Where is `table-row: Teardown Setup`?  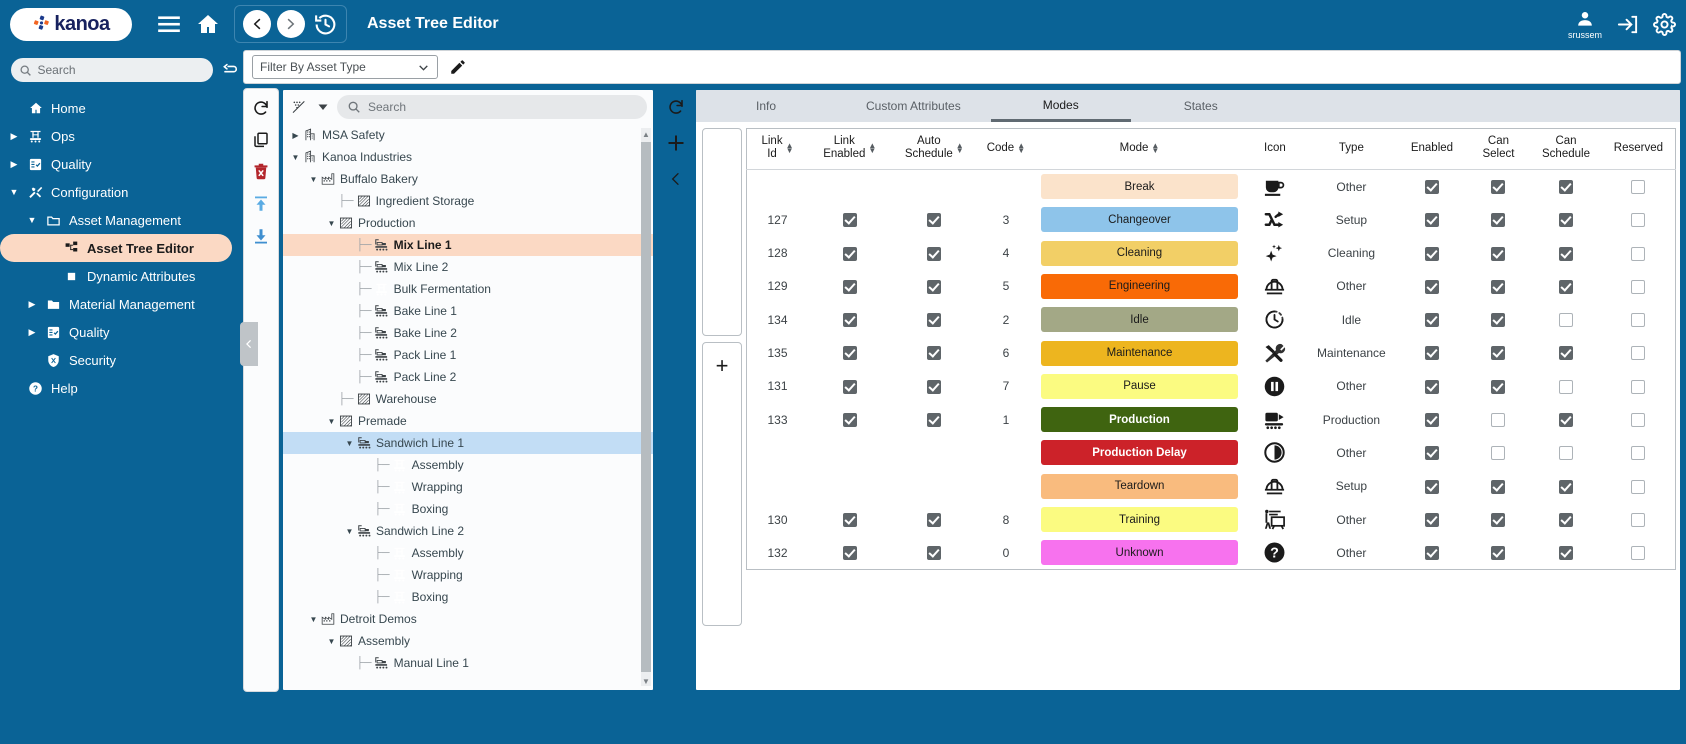
table-row: Teardown Setup is located at coordinates (1211, 486).